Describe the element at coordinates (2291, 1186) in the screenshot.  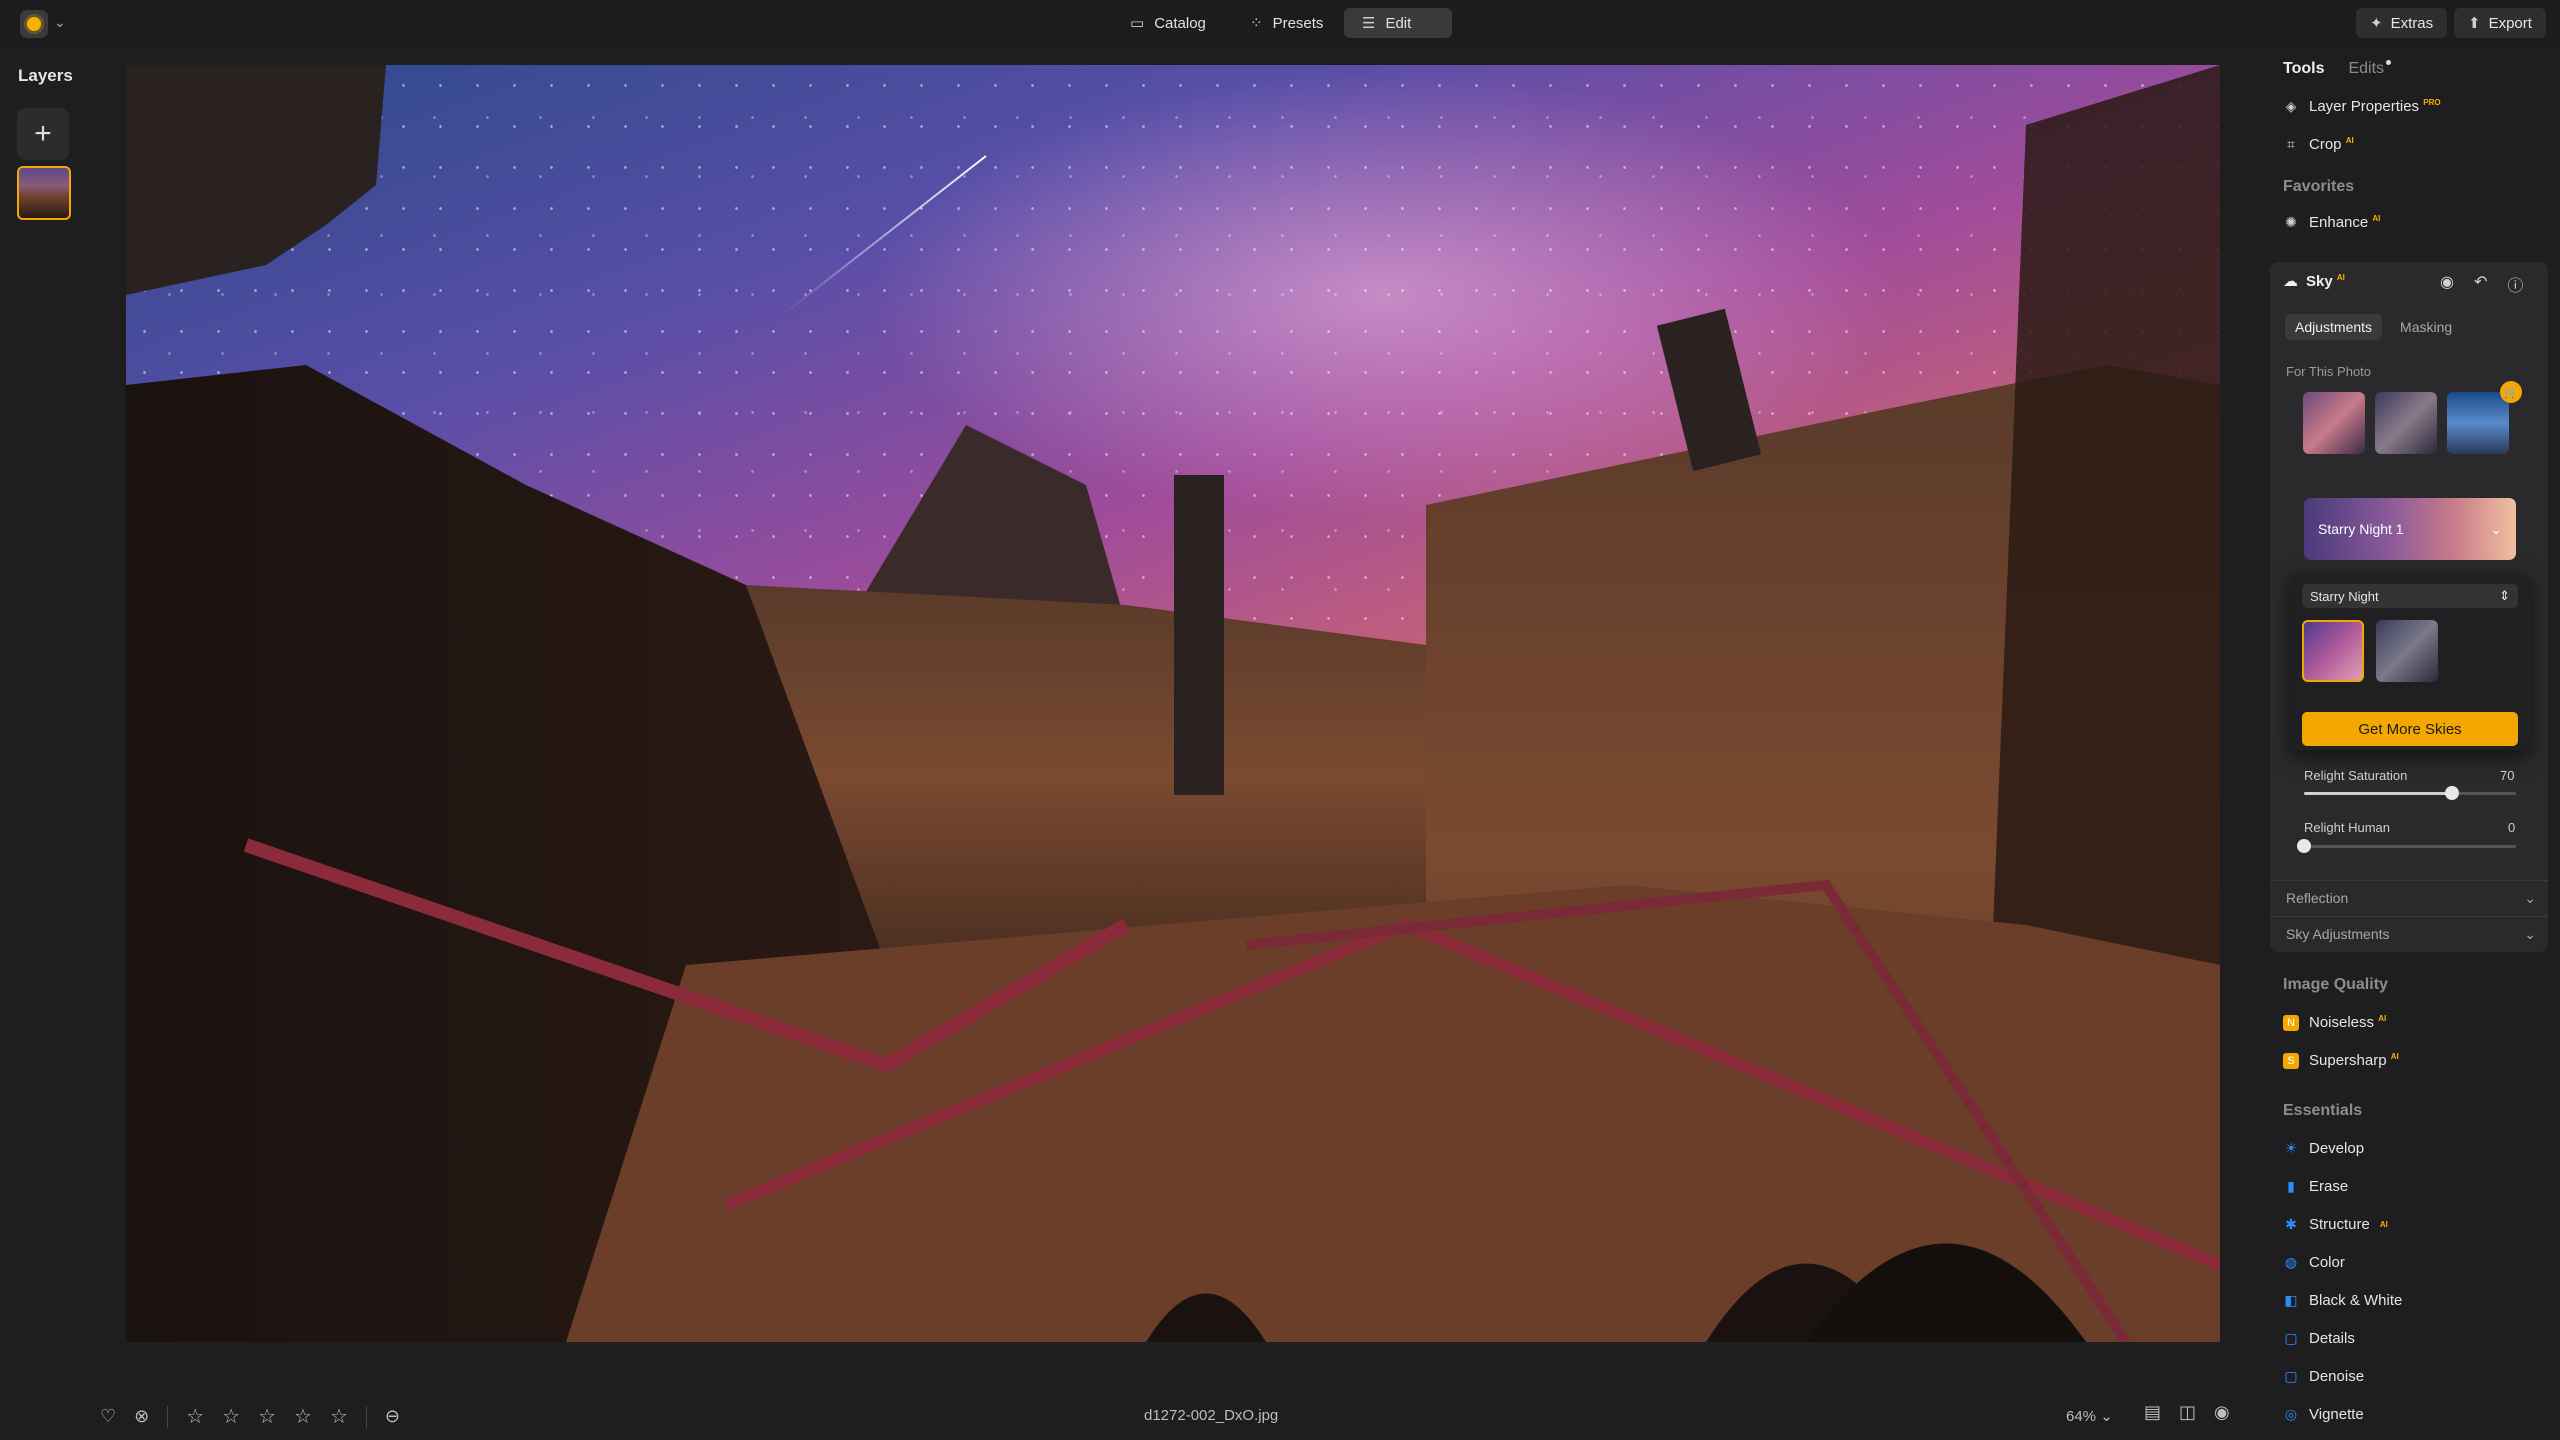
I see `erase-icon: ▮` at that location.